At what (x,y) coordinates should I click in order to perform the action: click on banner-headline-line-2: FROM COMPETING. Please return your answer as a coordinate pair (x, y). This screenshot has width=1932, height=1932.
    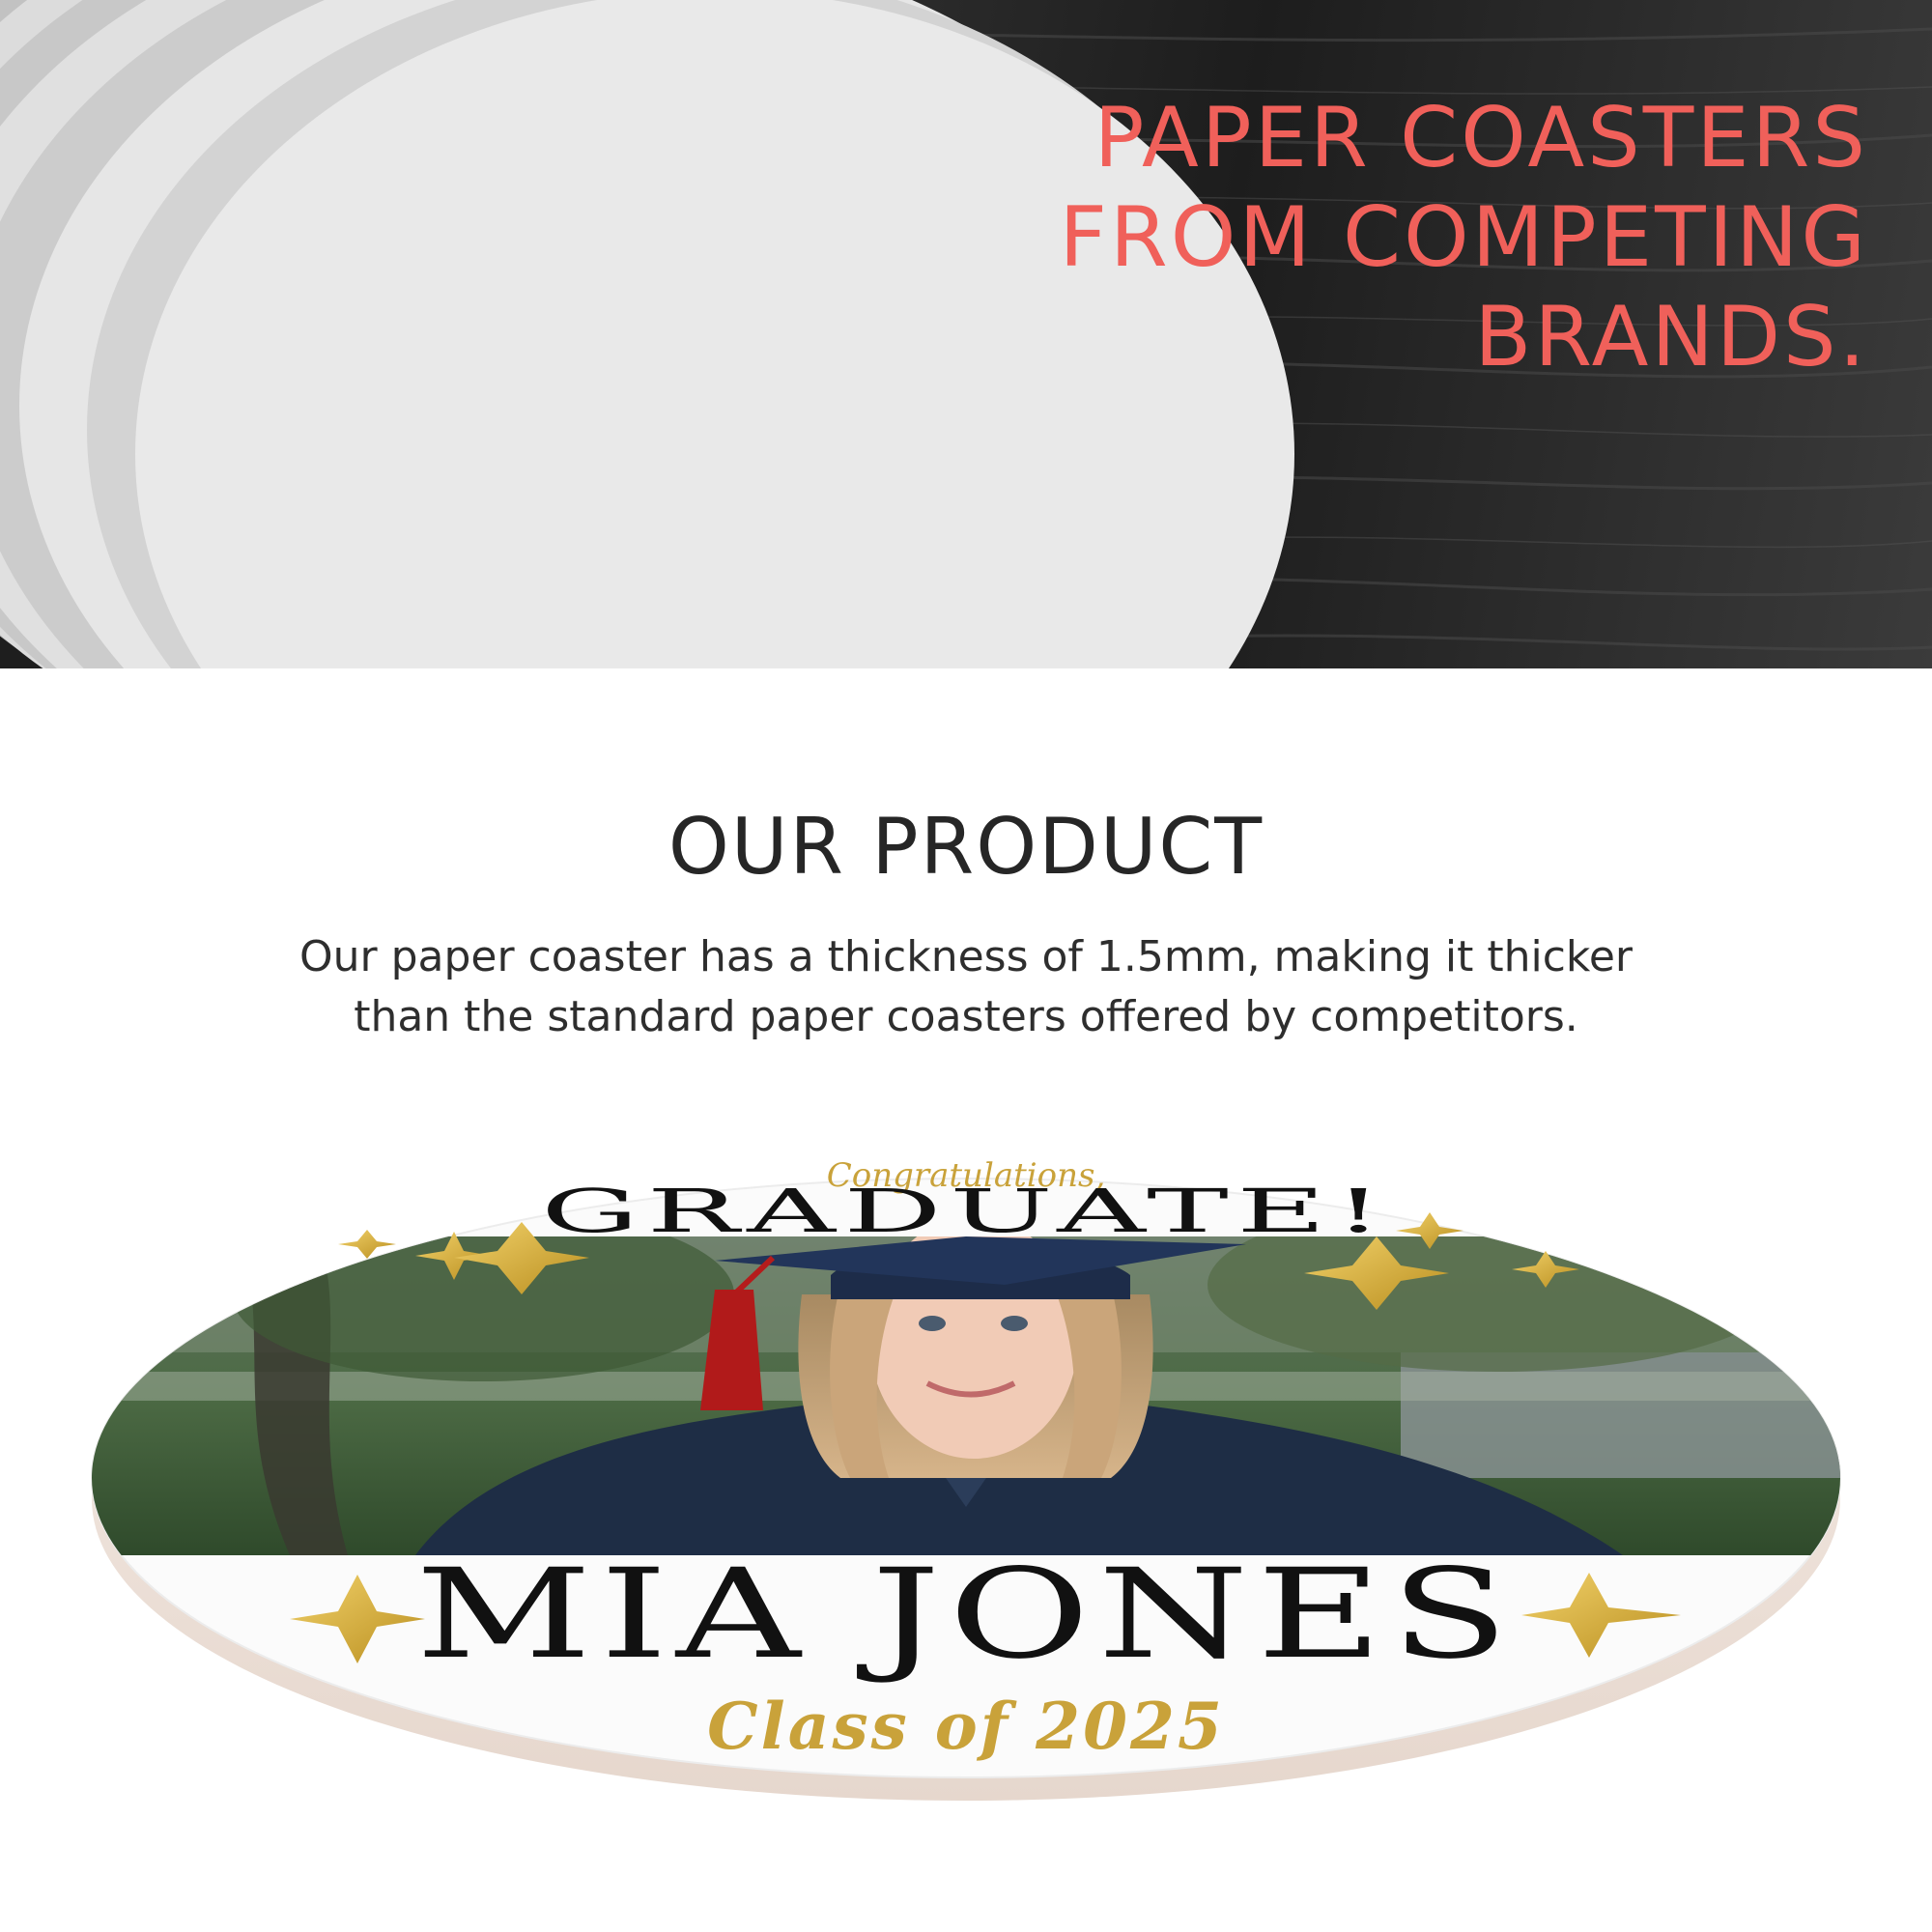
    Looking at the image, I should click on (1463, 237).